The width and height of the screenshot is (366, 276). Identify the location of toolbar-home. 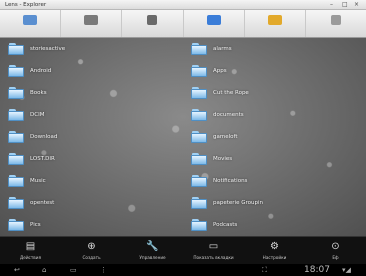
(31, 23).